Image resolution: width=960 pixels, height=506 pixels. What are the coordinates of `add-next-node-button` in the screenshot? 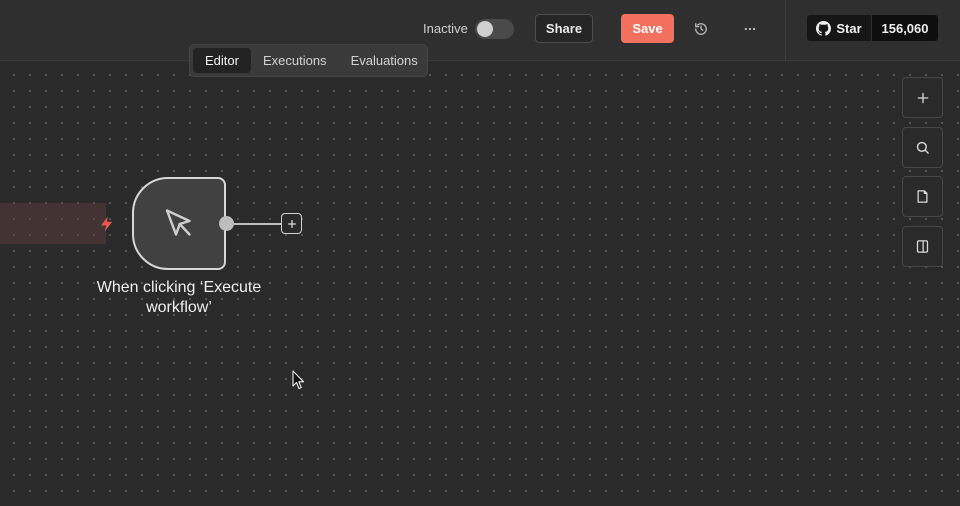 It's located at (291, 223).